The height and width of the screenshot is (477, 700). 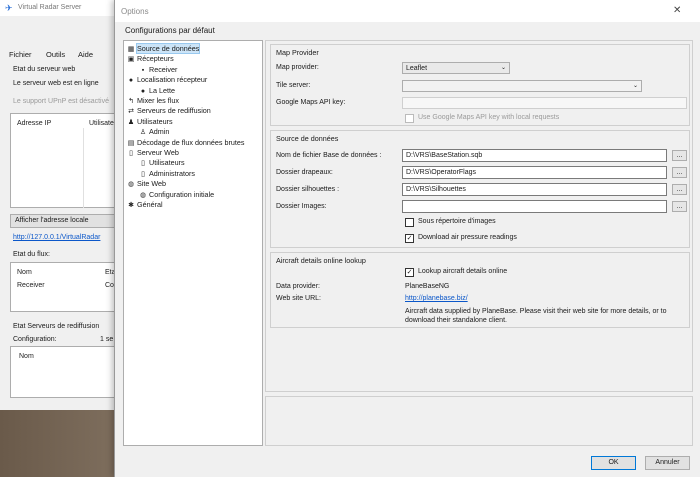 I want to click on ip-column-header: Adresse IP, so click(x=34, y=123).